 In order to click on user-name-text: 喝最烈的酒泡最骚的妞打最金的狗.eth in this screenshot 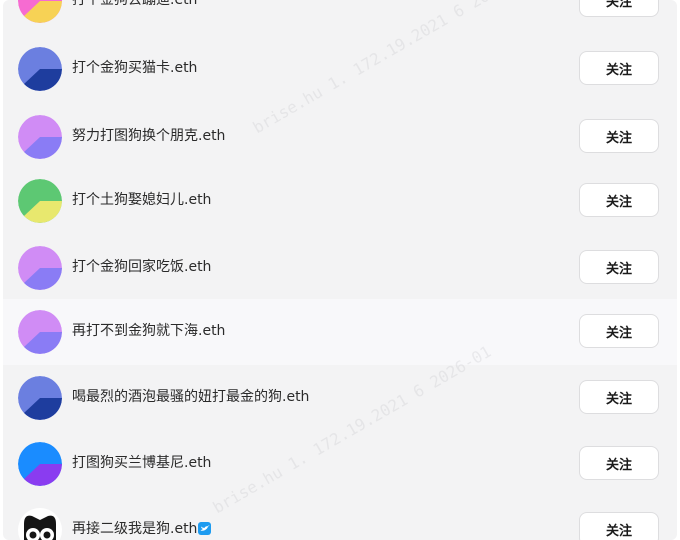, I will do `click(191, 397)`.